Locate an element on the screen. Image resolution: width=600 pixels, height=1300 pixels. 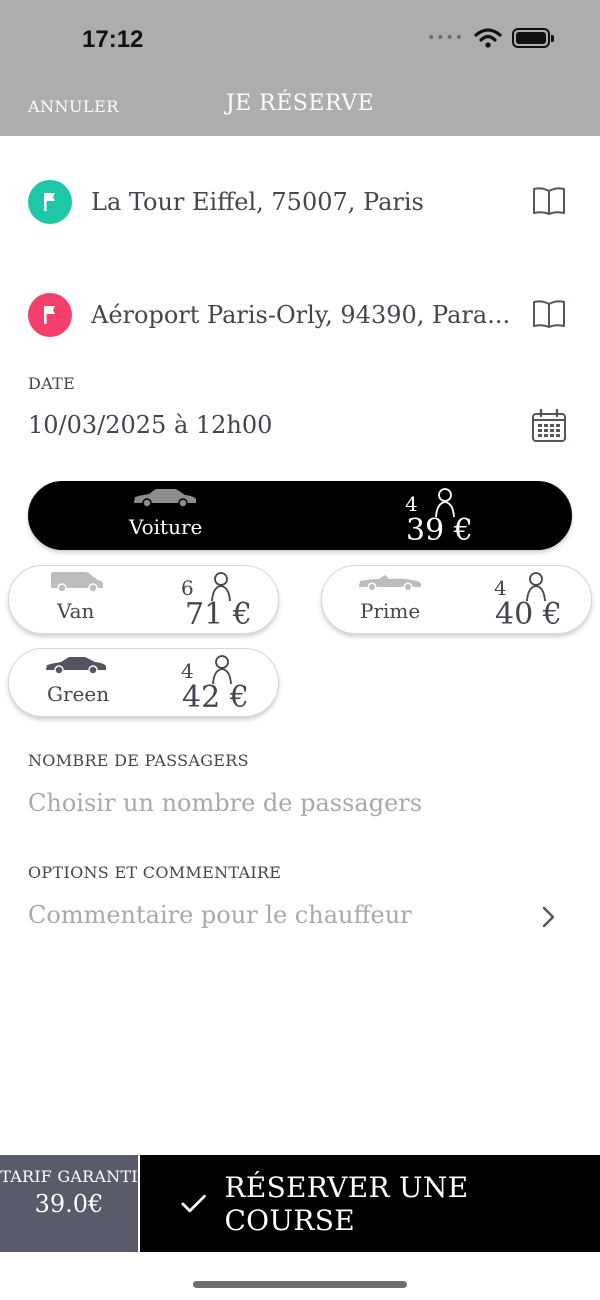
vehicle-name: Green is located at coordinates (78, 694).